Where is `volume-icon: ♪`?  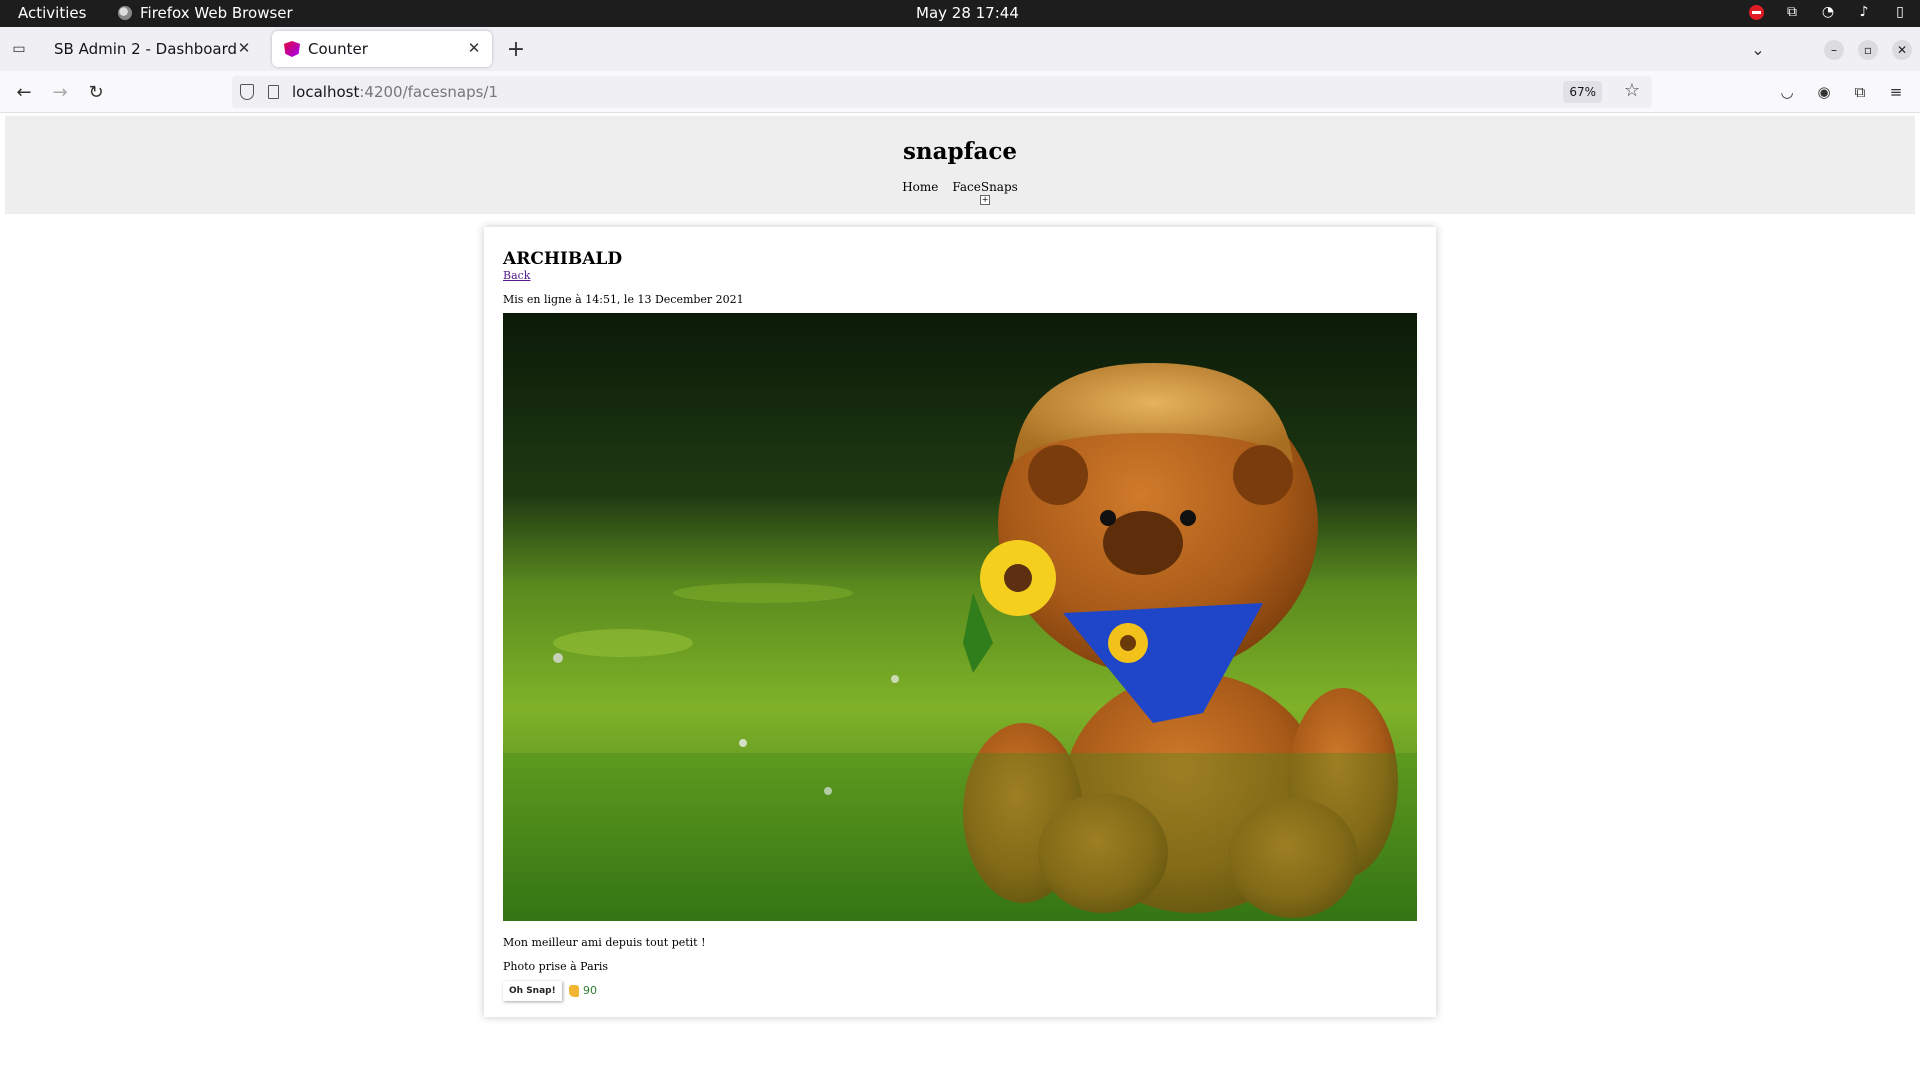 volume-icon: ♪ is located at coordinates (1864, 12).